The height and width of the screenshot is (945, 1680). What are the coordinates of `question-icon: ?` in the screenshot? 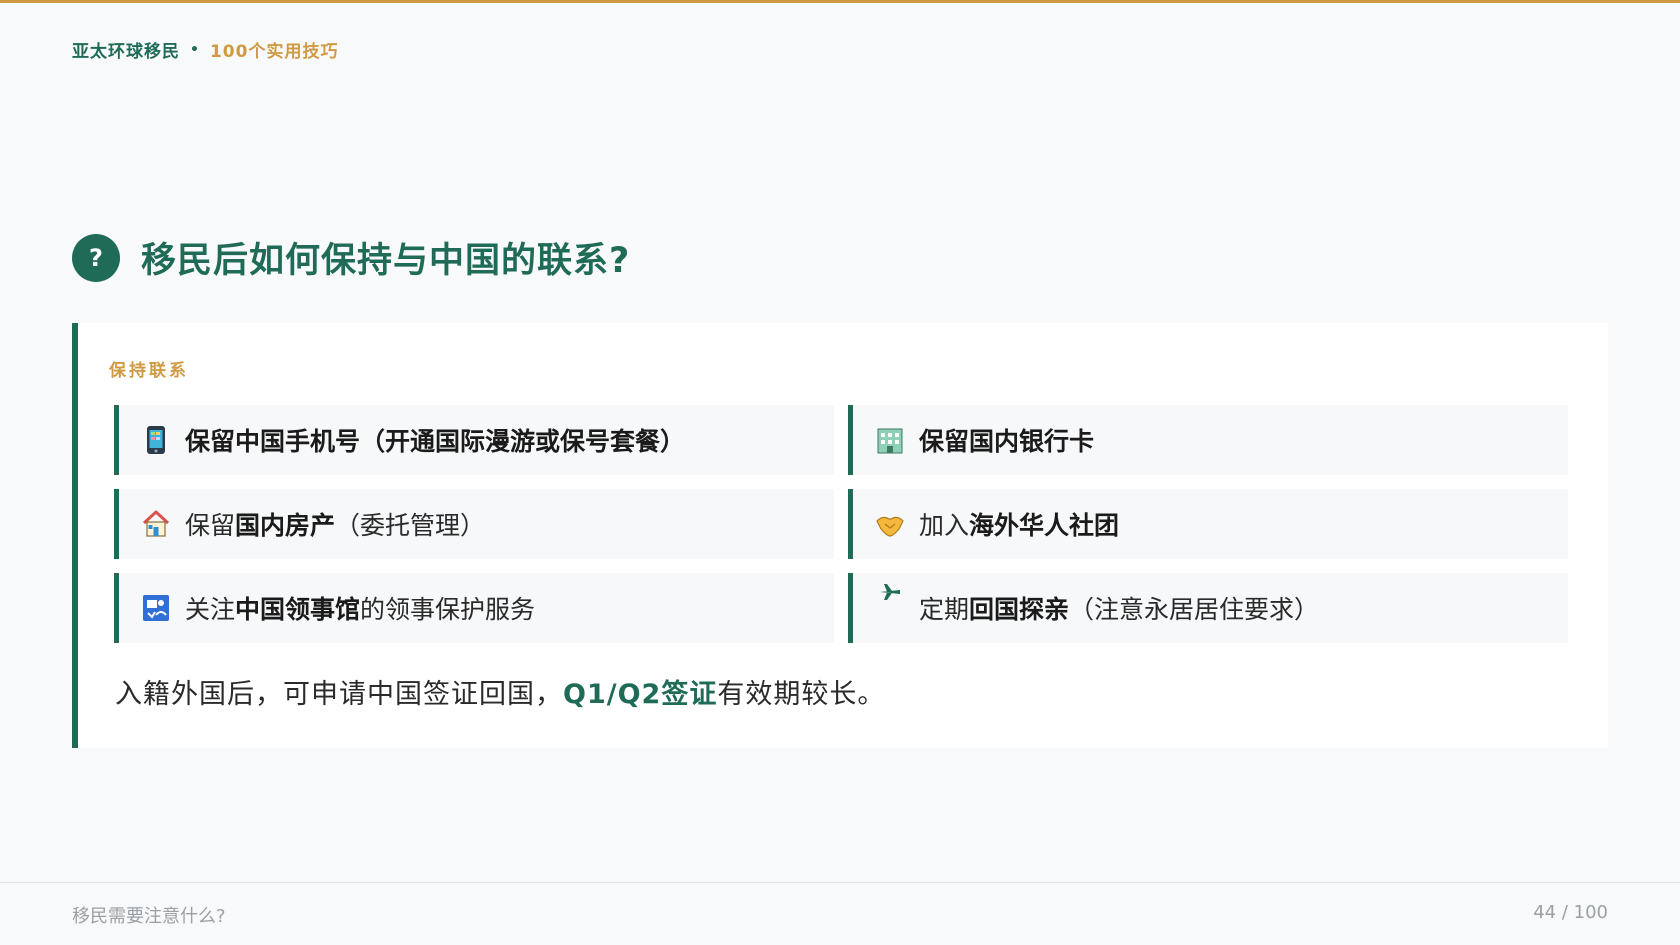 It's located at (96, 257).